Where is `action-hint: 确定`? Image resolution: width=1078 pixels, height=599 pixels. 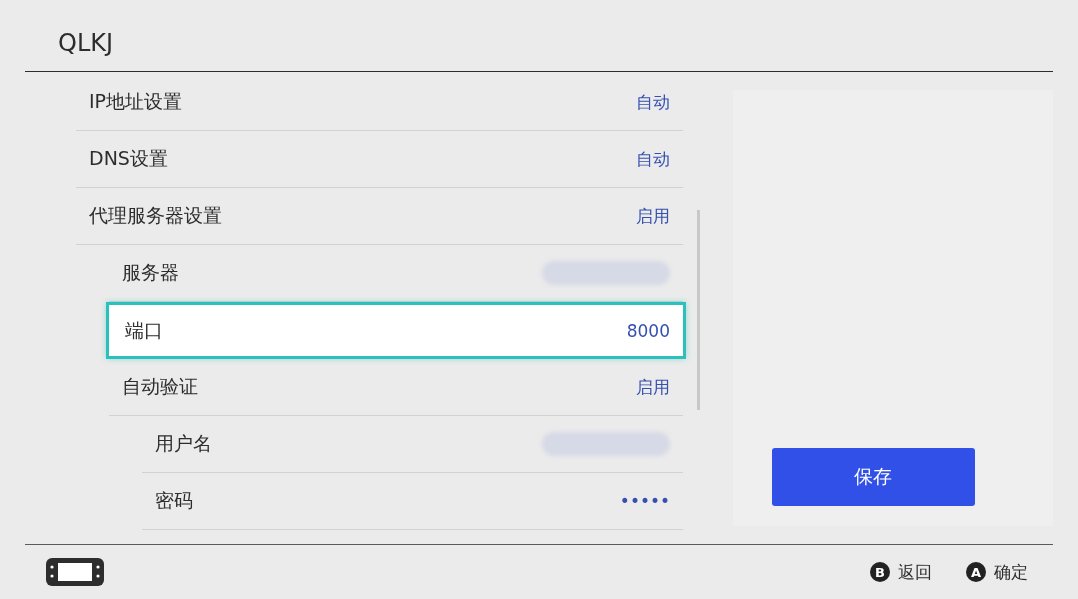 action-hint: 确定 is located at coordinates (1011, 572).